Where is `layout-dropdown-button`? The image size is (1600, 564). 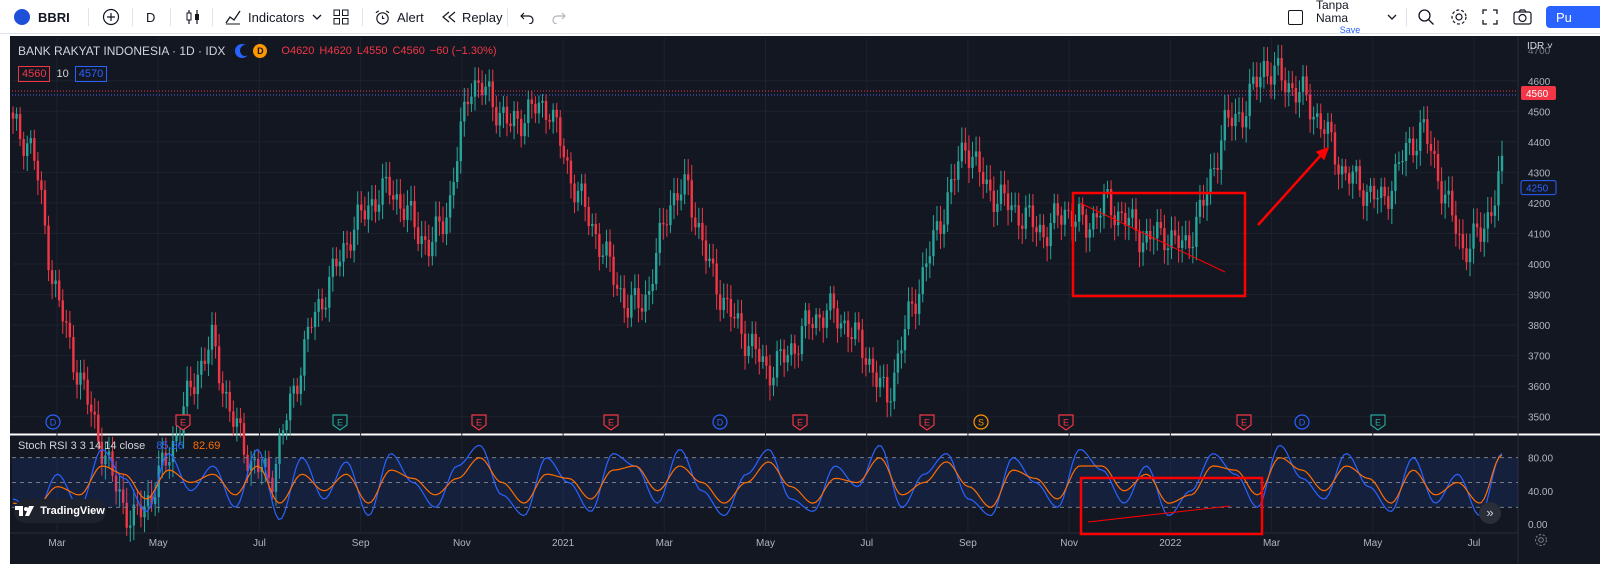 layout-dropdown-button is located at coordinates (1392, 17).